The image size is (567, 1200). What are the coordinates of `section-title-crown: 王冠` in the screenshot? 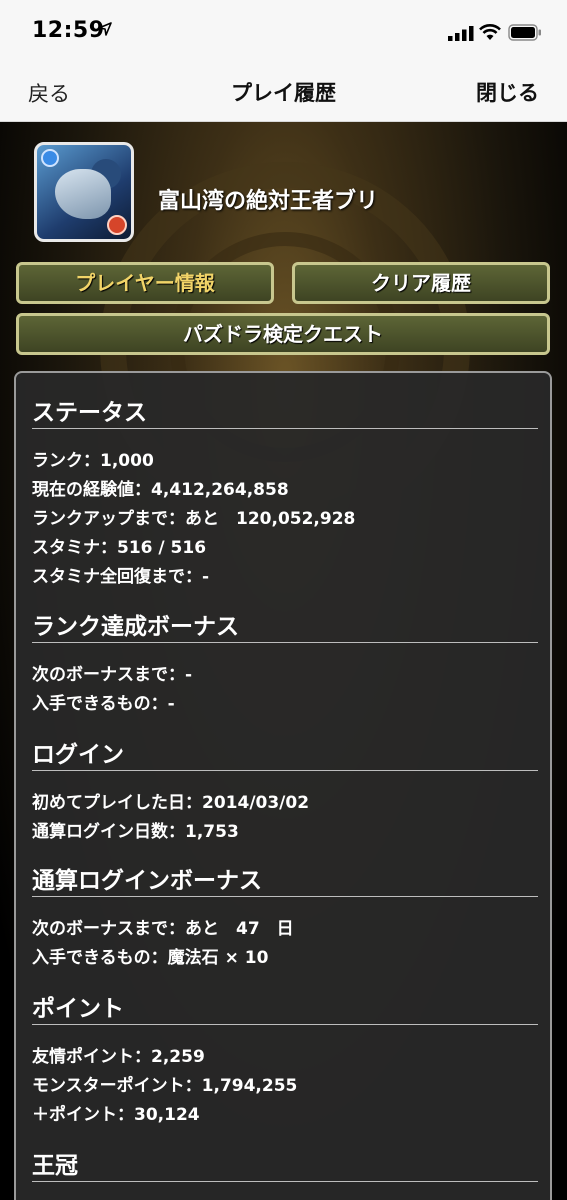 It's located at (55, 1166).